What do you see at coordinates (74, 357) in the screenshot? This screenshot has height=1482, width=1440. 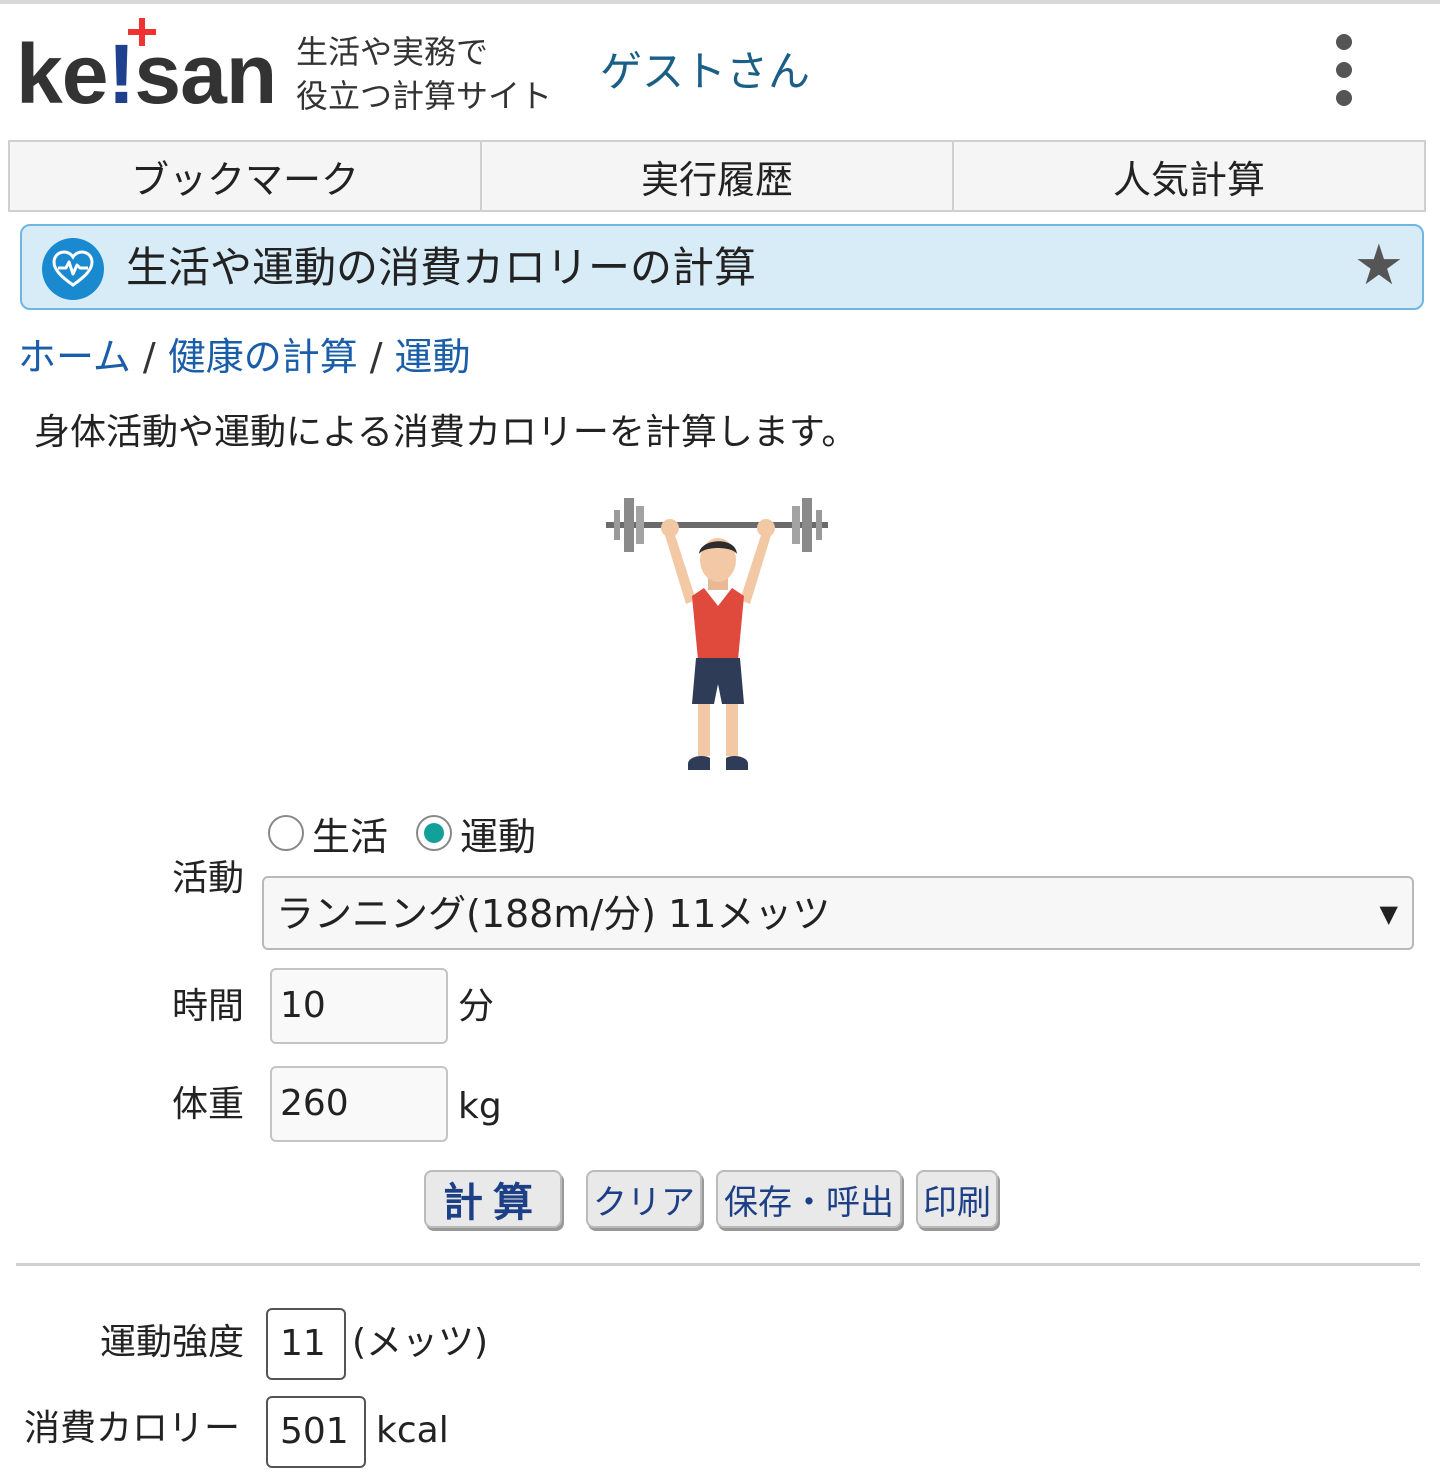 I see `breadcrumb-home: ホーム` at bounding box center [74, 357].